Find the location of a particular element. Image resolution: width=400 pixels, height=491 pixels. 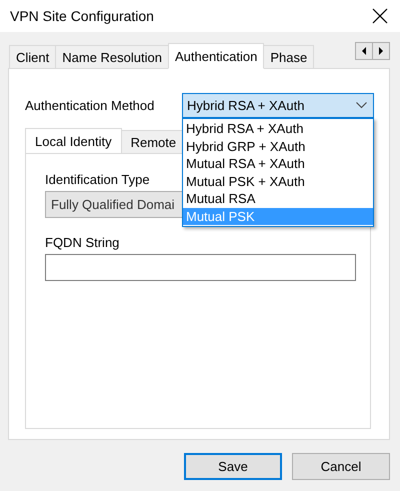

field-label: Authentication Method is located at coordinates (90, 105).